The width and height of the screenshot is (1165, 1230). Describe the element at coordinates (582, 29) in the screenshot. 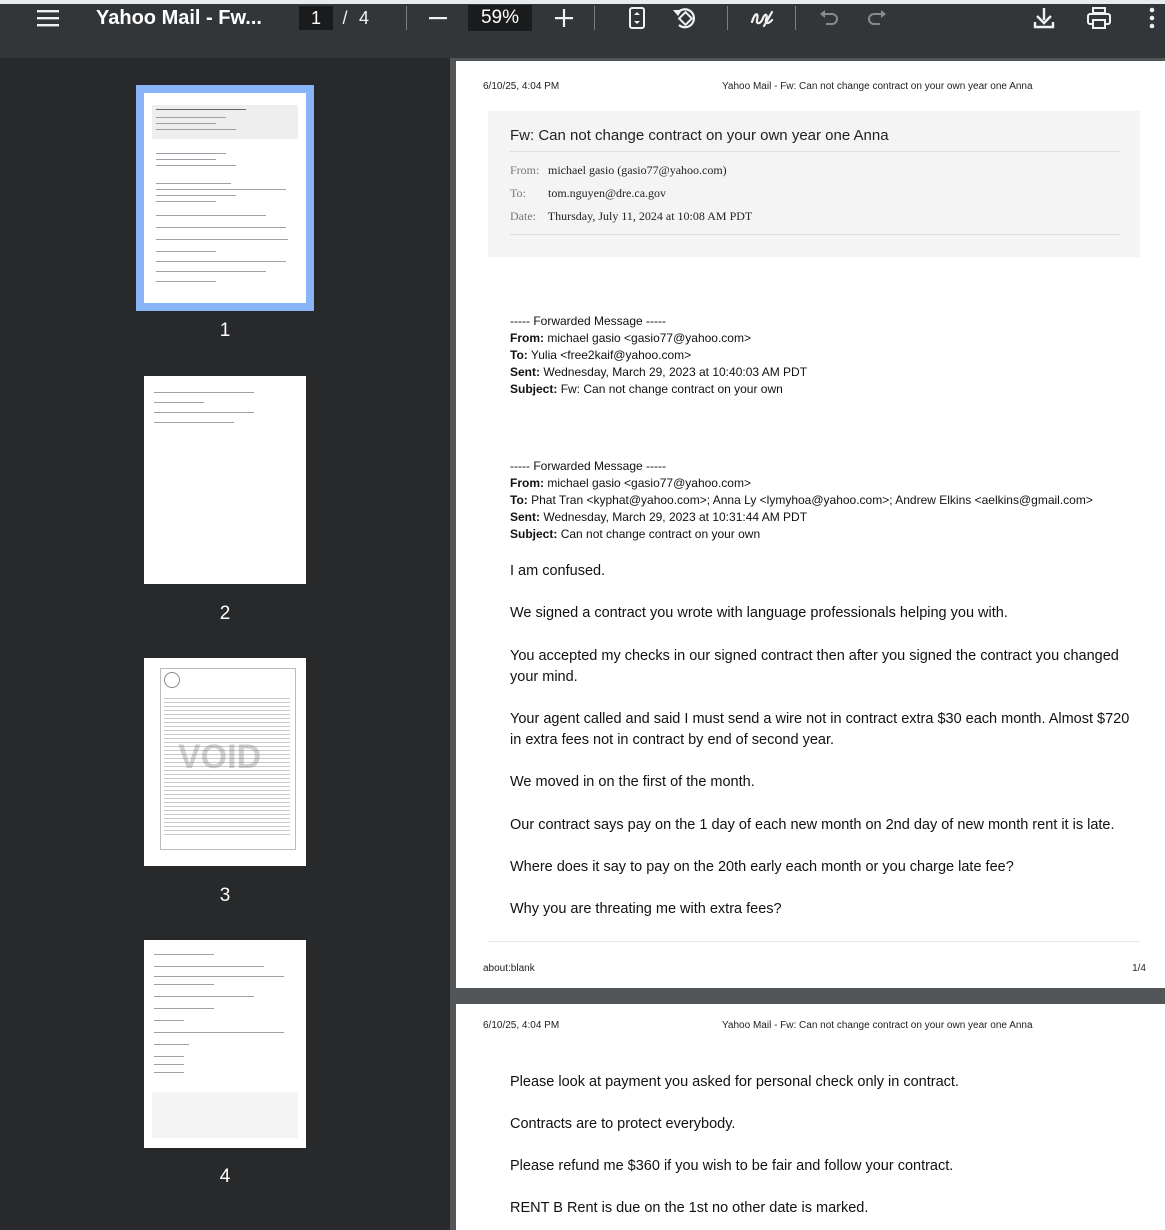

I see `pdf-toolbar: Yahoo Mail - Fw... 1 / 4 59%` at that location.